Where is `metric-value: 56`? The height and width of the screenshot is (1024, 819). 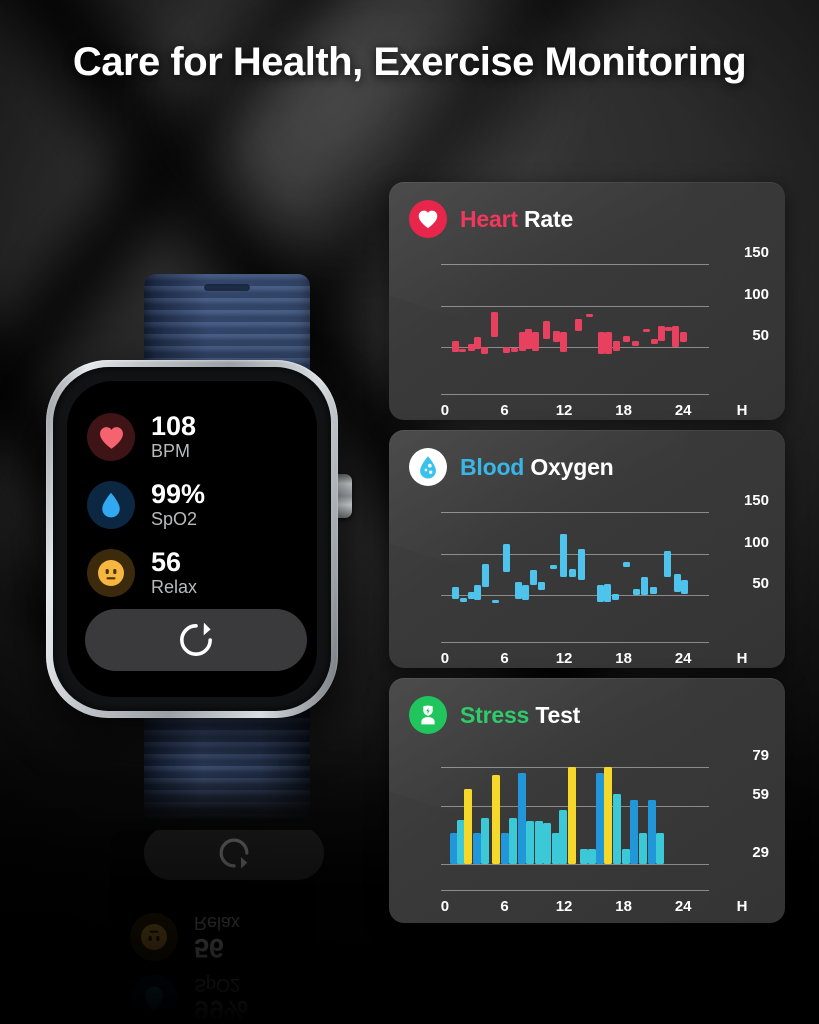 metric-value: 56 is located at coordinates (166, 561).